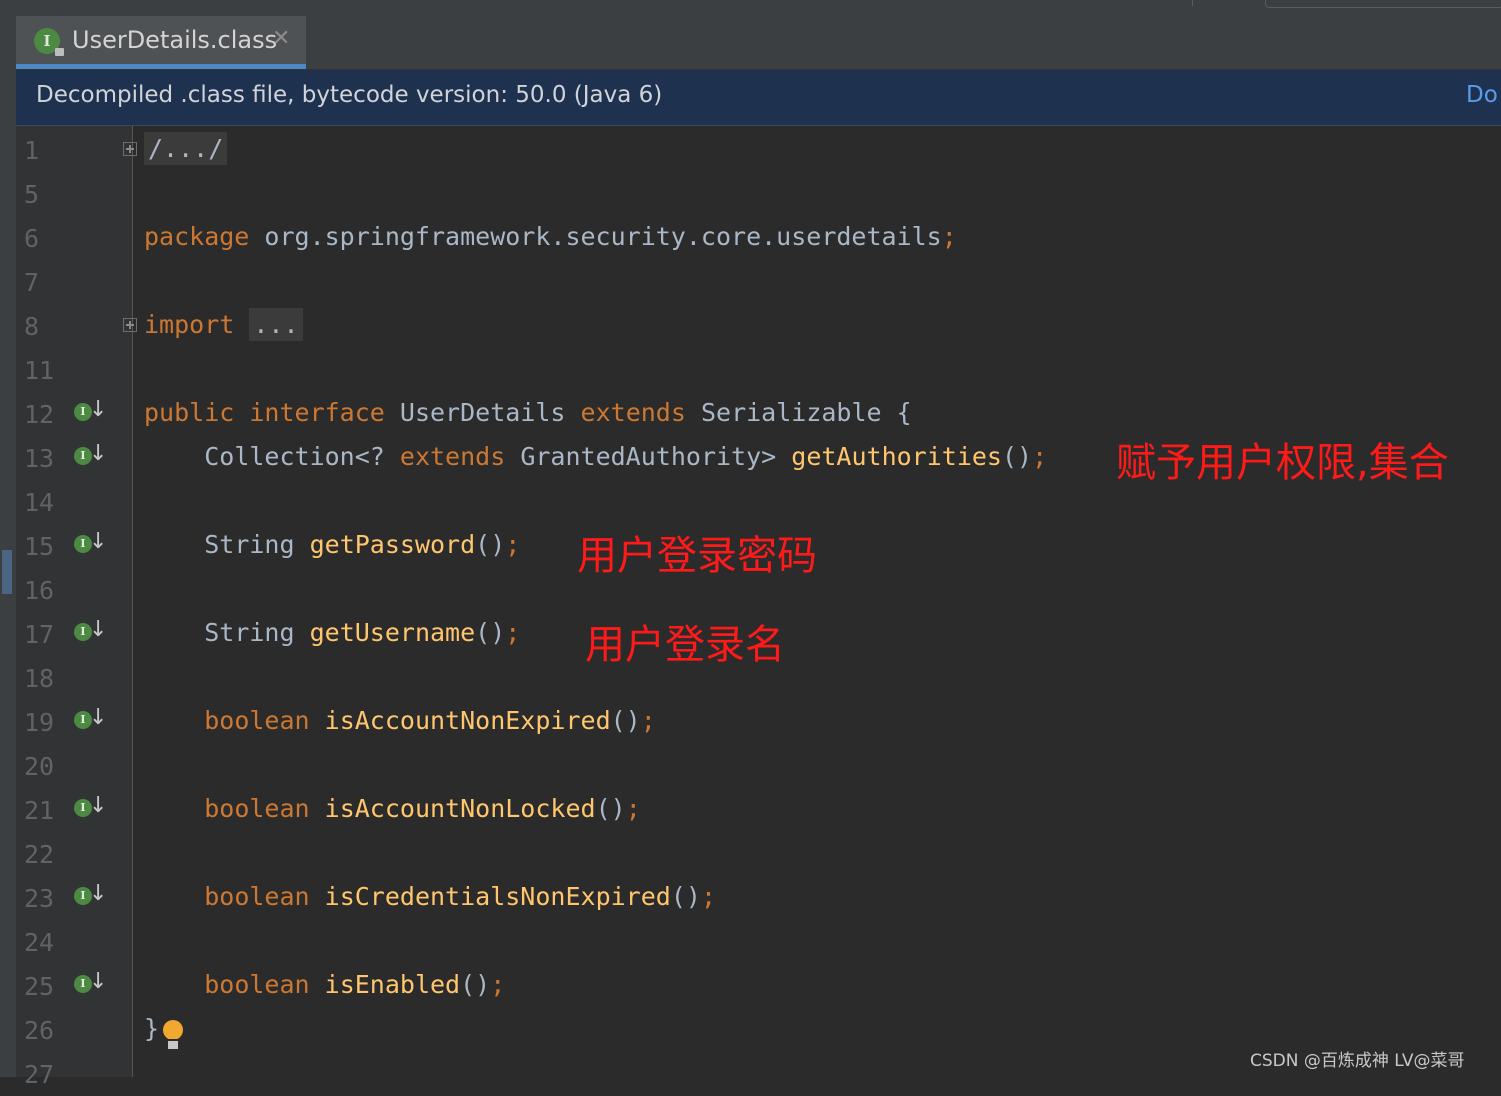 The image size is (1501, 1096). Describe the element at coordinates (39, 678) in the screenshot. I see `line-number: 18` at that location.